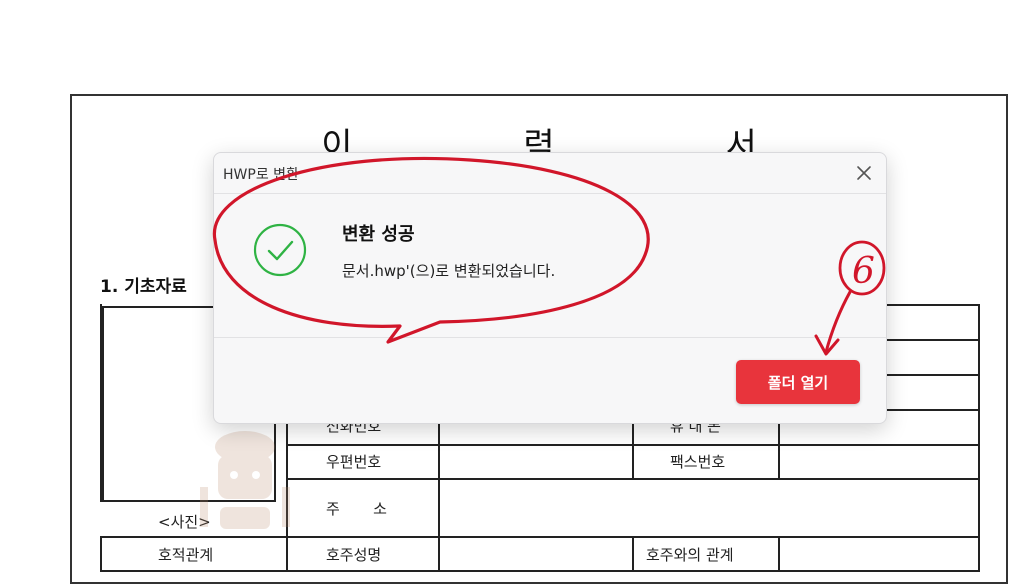 The height and width of the screenshot is (584, 1024). I want to click on cell-address-label: 주 소, so click(356, 509).